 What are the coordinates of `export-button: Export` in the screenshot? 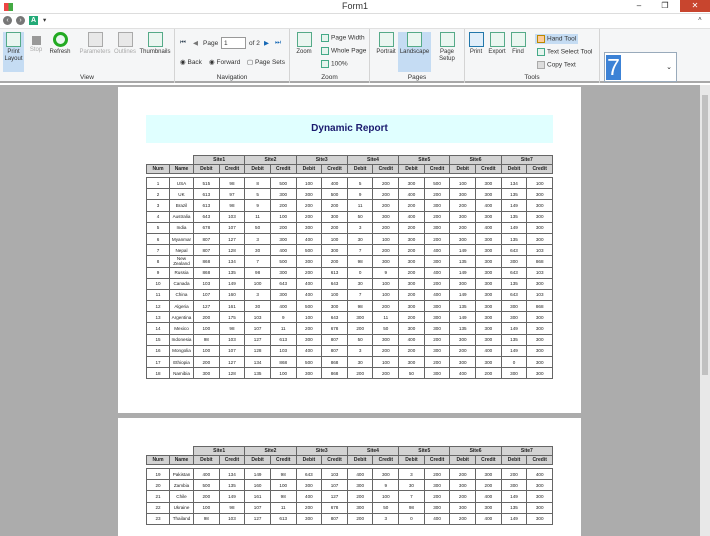 It's located at (497, 44).